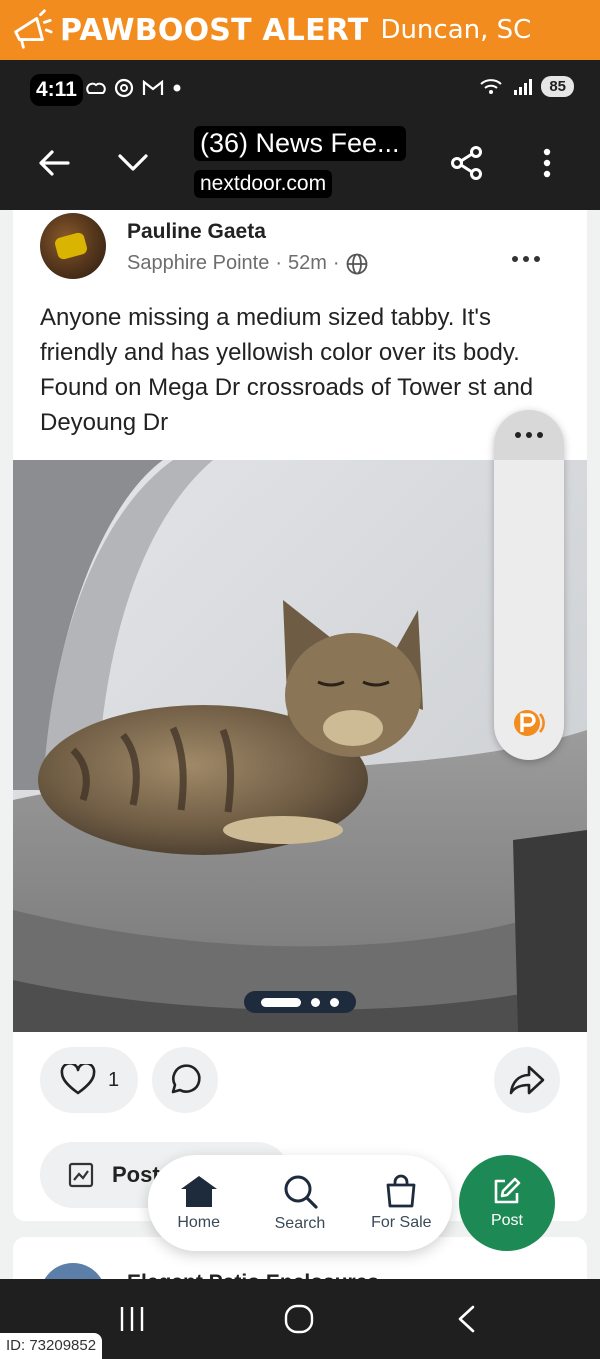 The height and width of the screenshot is (1359, 600). What do you see at coordinates (557, 86) in the screenshot?
I see `battery-indicator: 85` at bounding box center [557, 86].